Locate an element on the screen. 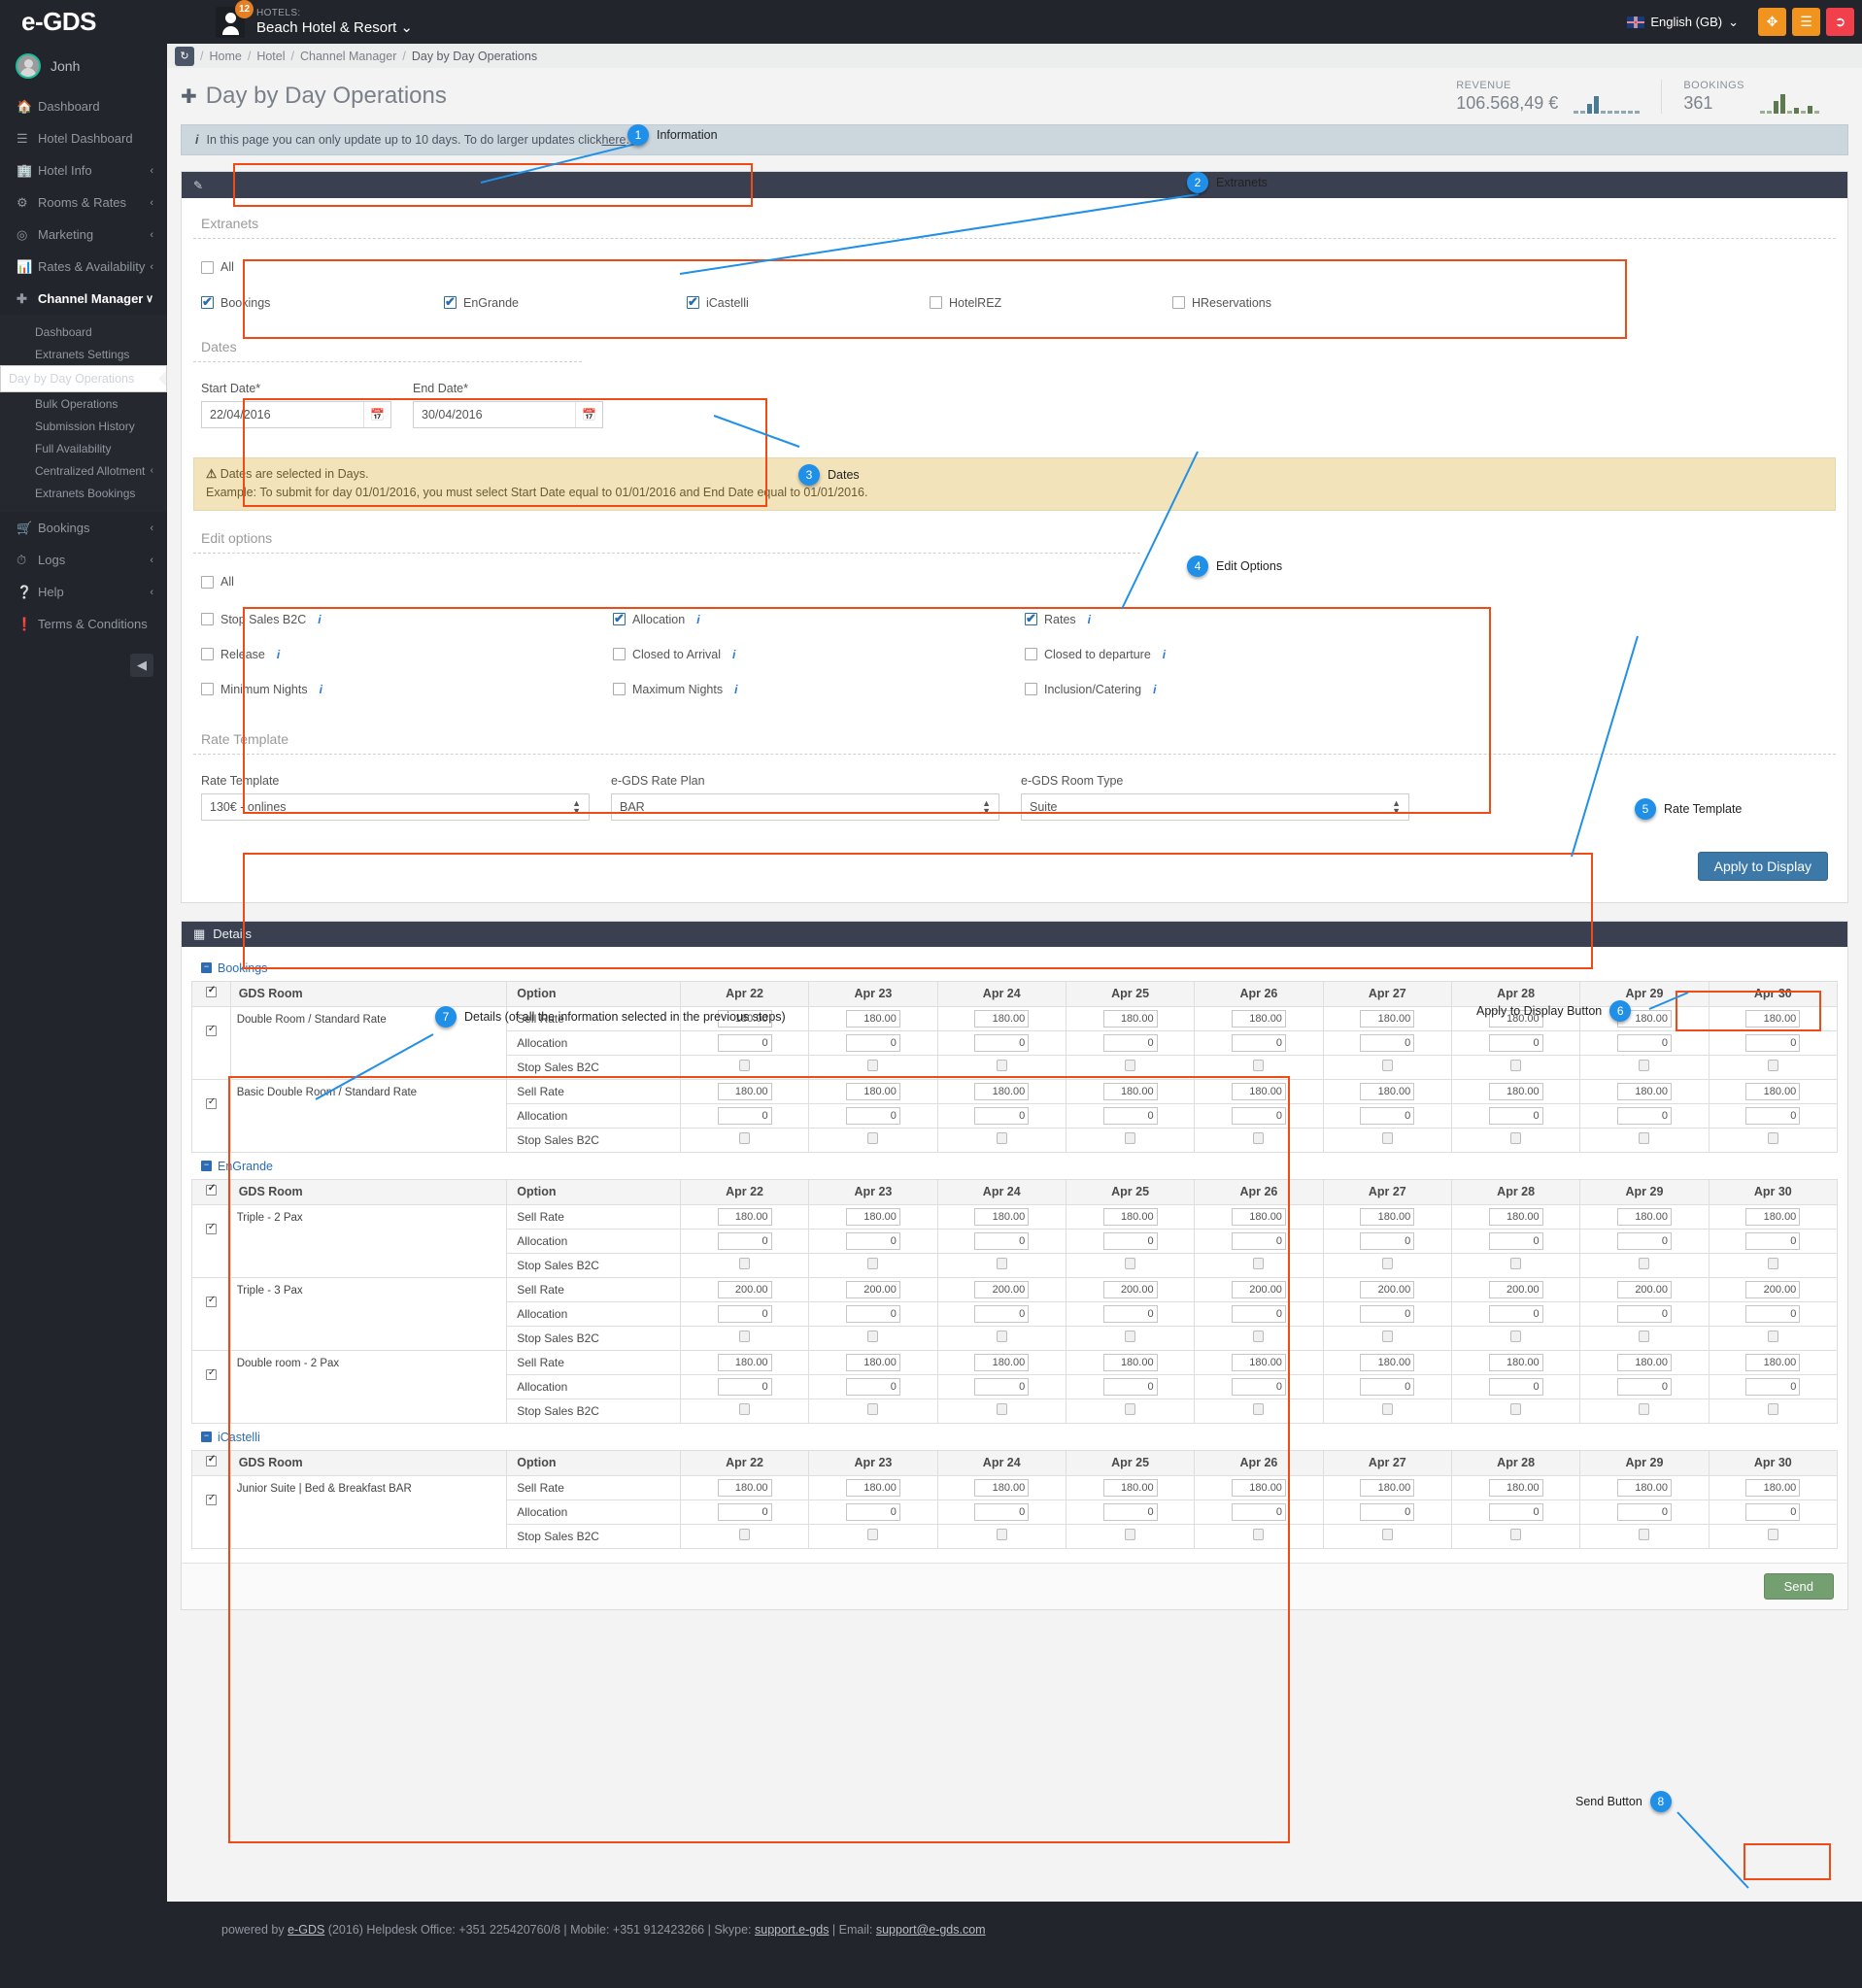  edit-option-inclusion-catering: Inclusion/Catering i is located at coordinates (1091, 689).